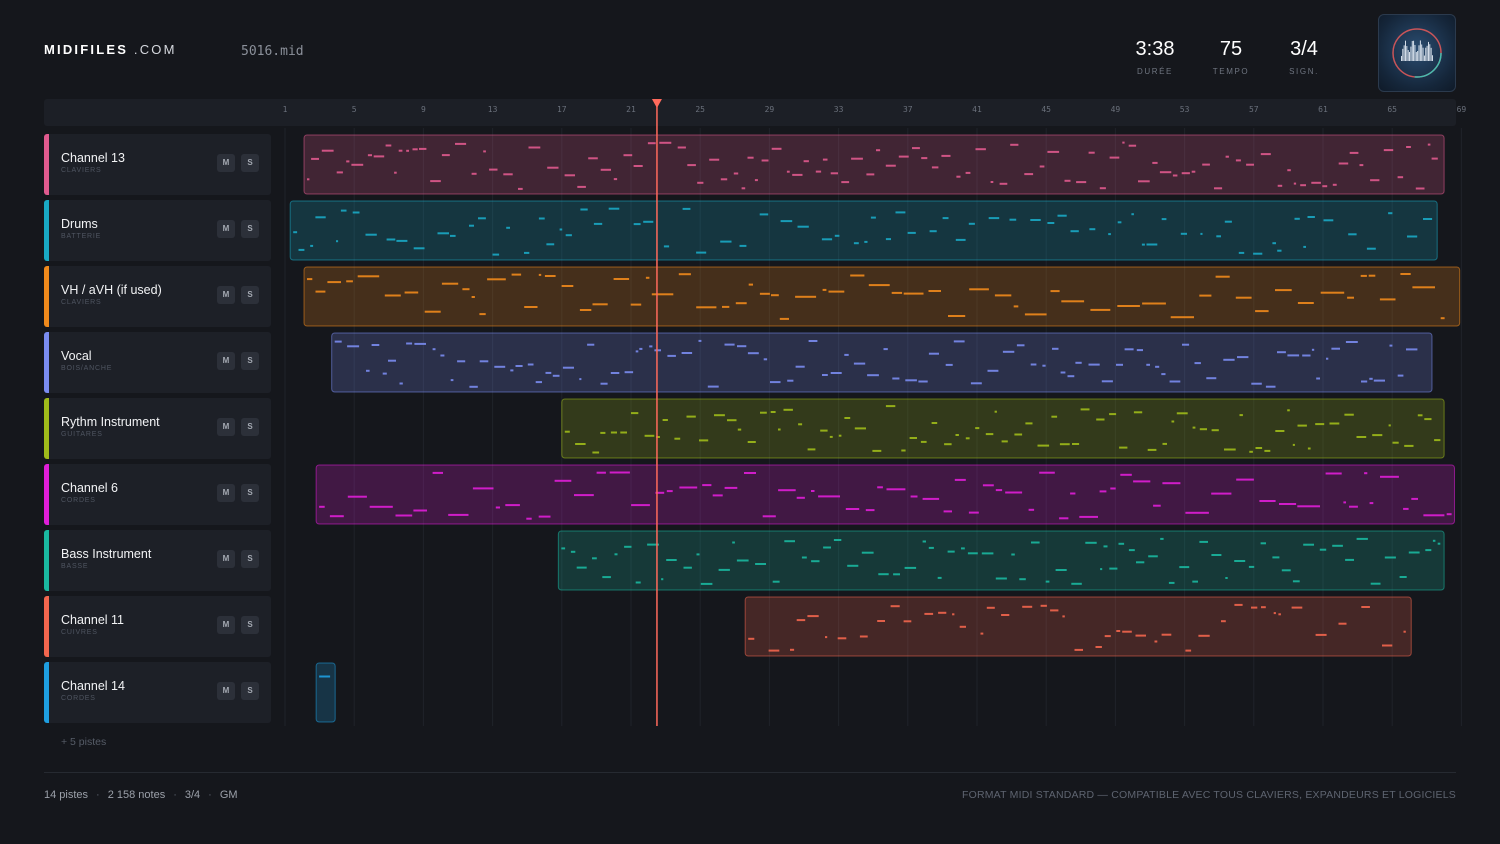 This screenshot has width=1500, height=844. What do you see at coordinates (136, 795) in the screenshot?
I see `footer-note-count: 2 158 notes` at bounding box center [136, 795].